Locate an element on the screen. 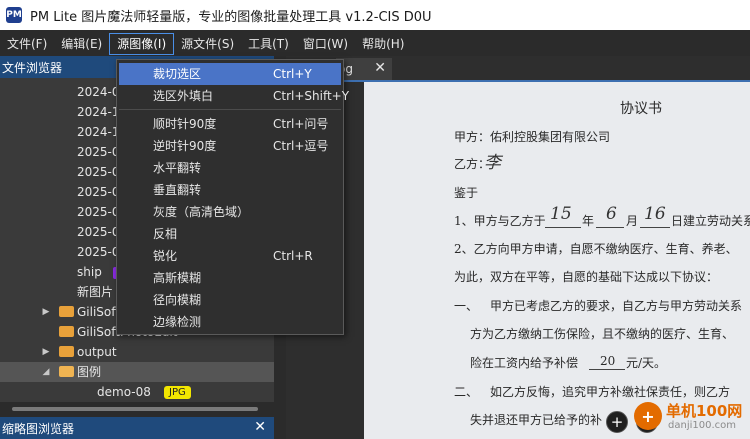 The image size is (750, 439). watermark: + 单机100网 danji100.com is located at coordinates (692, 418).